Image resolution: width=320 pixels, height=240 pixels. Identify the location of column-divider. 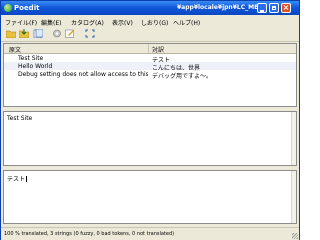
(148, 48).